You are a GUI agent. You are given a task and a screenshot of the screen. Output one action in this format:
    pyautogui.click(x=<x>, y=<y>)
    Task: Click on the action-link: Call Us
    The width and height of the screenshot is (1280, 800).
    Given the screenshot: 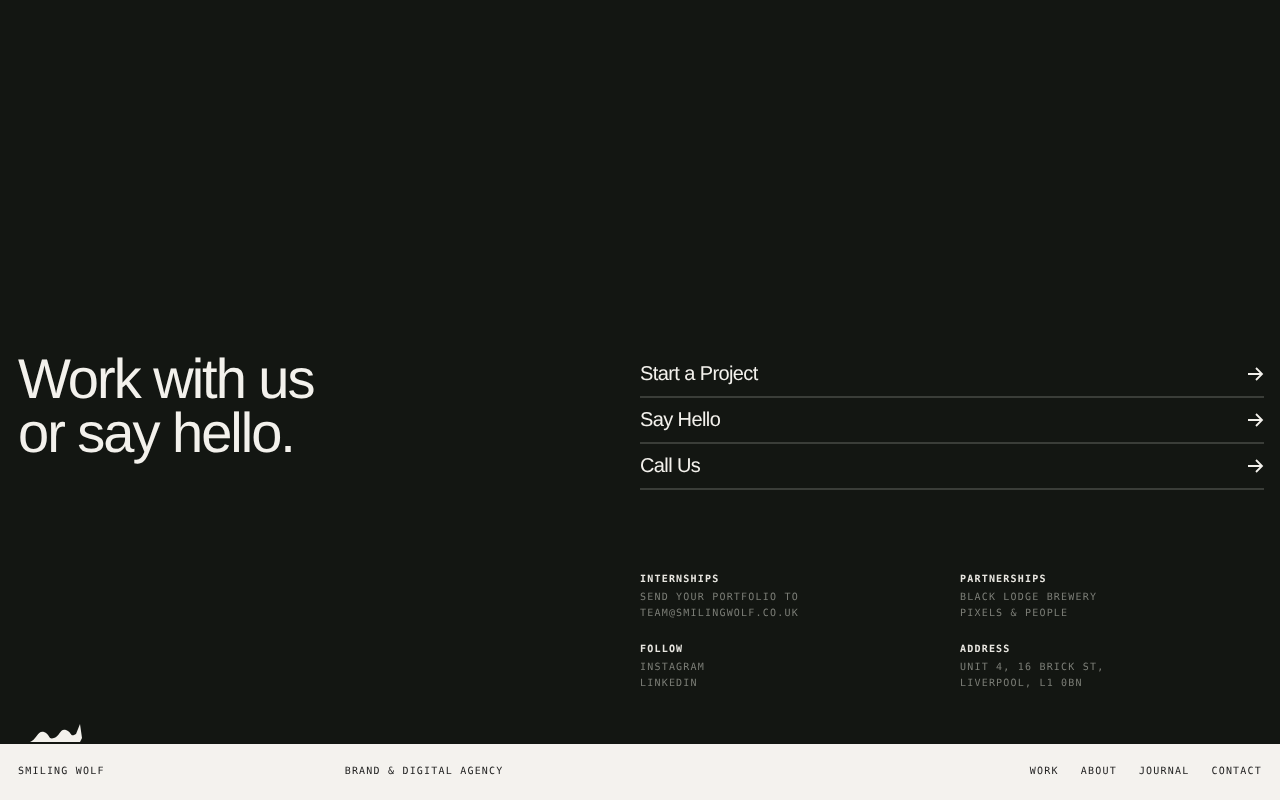 What is the action you would take?
    pyautogui.click(x=952, y=467)
    